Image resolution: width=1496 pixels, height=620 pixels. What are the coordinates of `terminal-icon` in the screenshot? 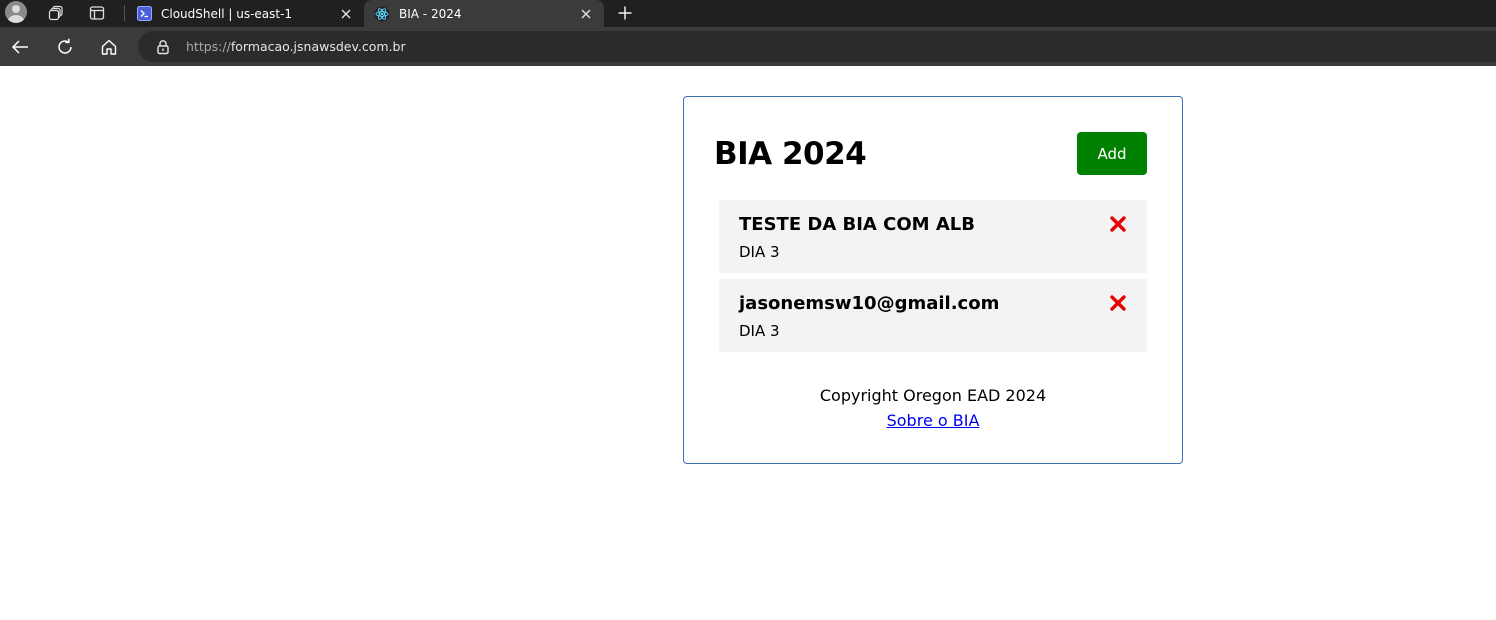 It's located at (144, 14).